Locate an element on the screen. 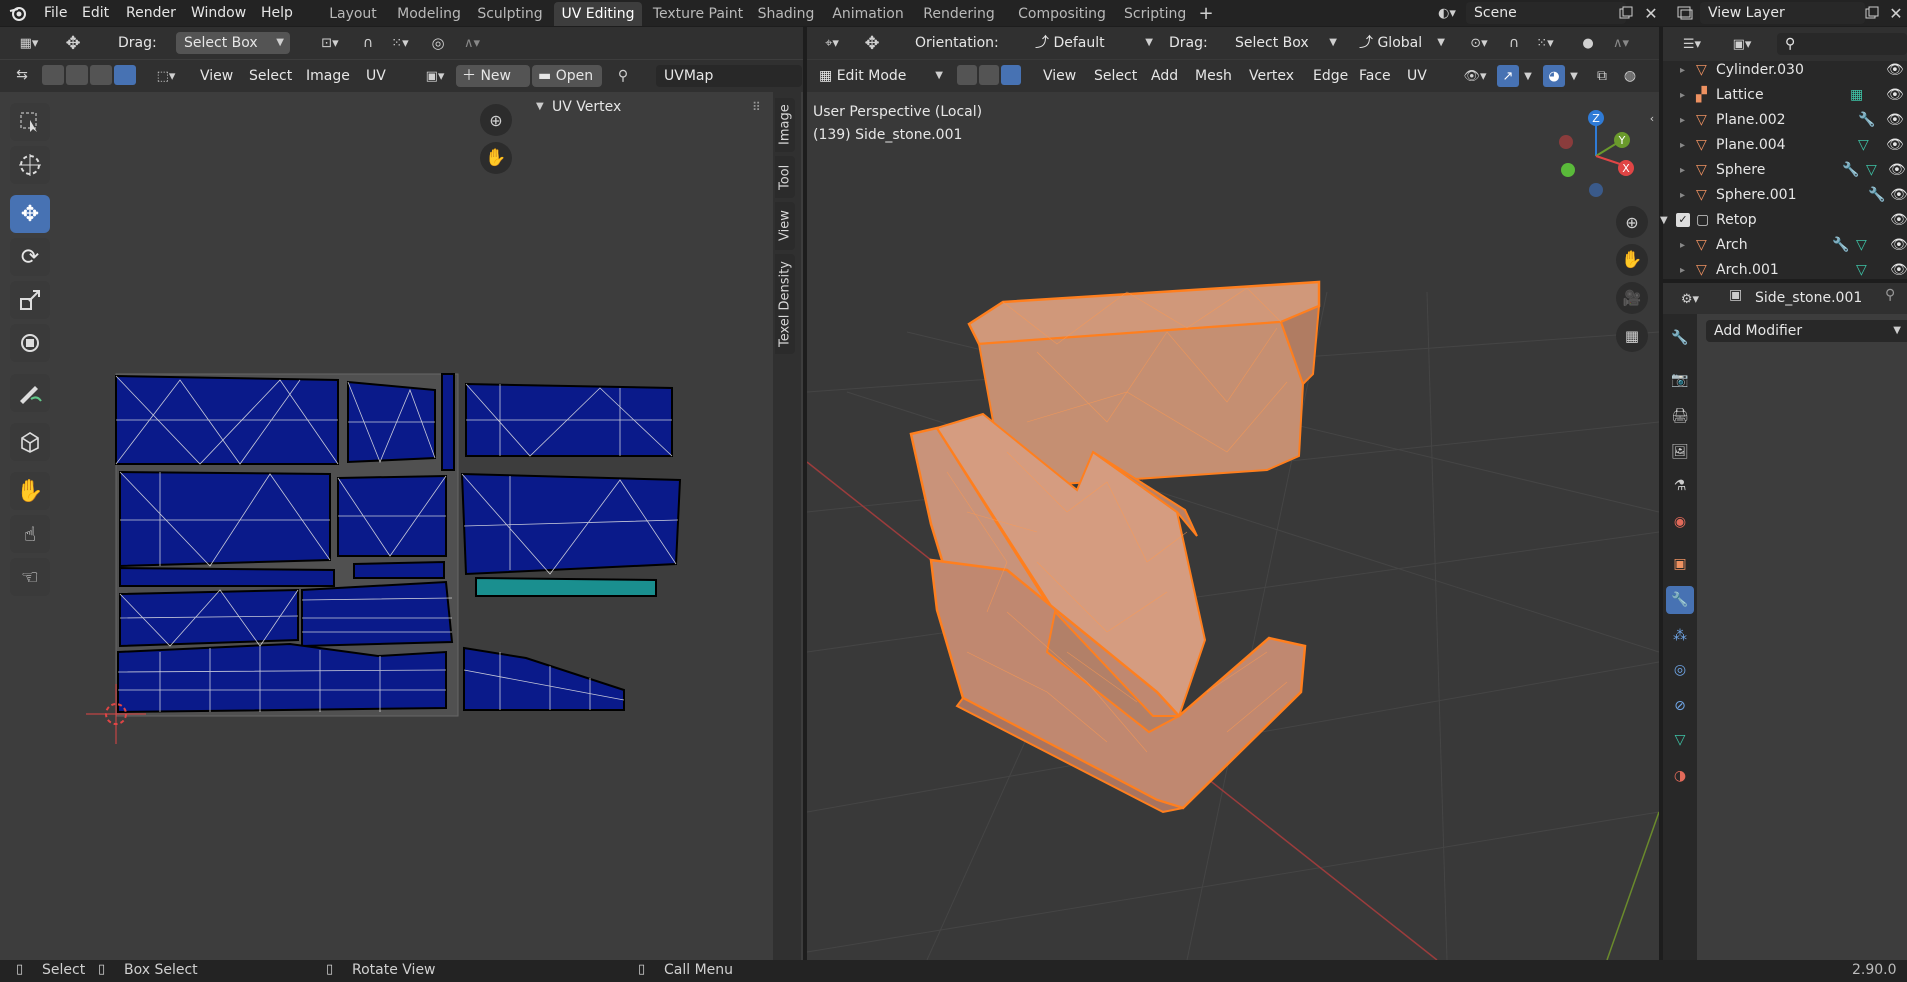 The height and width of the screenshot is (982, 1907). uv-menu-view: View is located at coordinates (216, 76).